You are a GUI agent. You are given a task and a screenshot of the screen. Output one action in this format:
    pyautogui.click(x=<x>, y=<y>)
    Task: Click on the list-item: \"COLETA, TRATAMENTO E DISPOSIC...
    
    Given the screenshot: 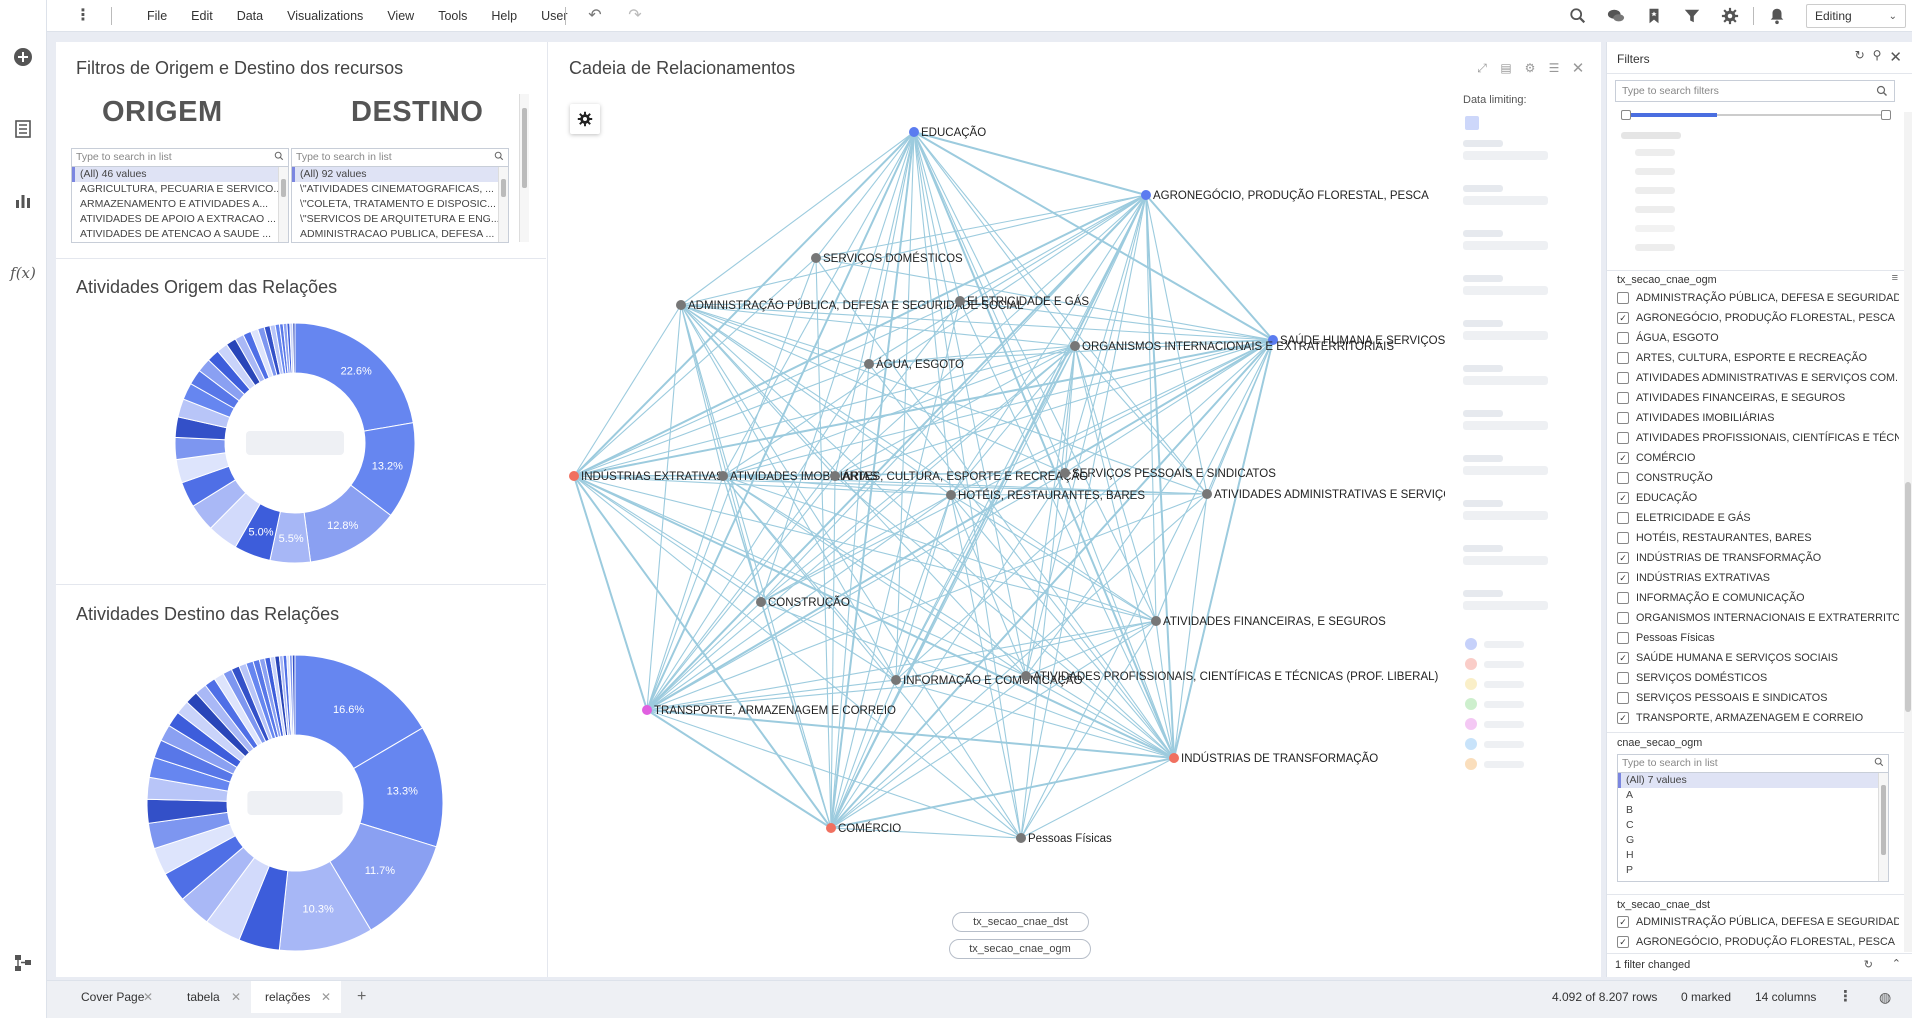 What is the action you would take?
    pyautogui.click(x=400, y=204)
    